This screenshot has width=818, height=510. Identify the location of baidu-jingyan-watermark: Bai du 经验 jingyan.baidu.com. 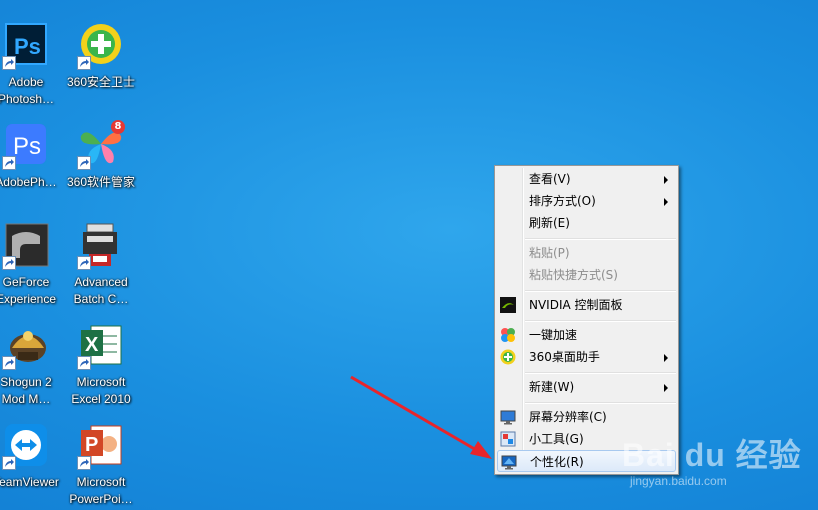
(712, 459).